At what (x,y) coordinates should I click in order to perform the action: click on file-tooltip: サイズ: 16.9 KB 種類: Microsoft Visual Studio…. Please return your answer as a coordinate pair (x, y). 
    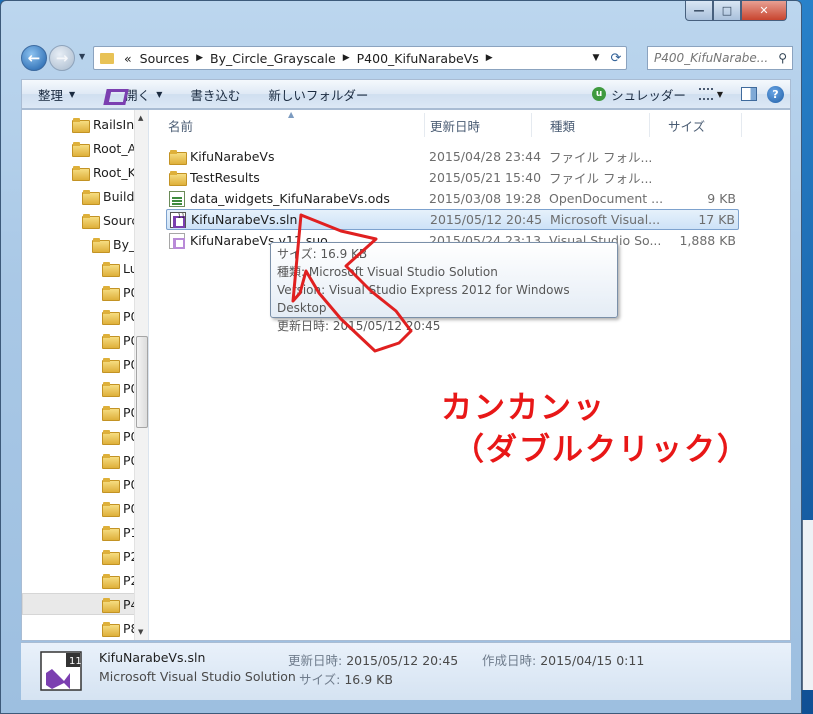
    Looking at the image, I should click on (444, 287).